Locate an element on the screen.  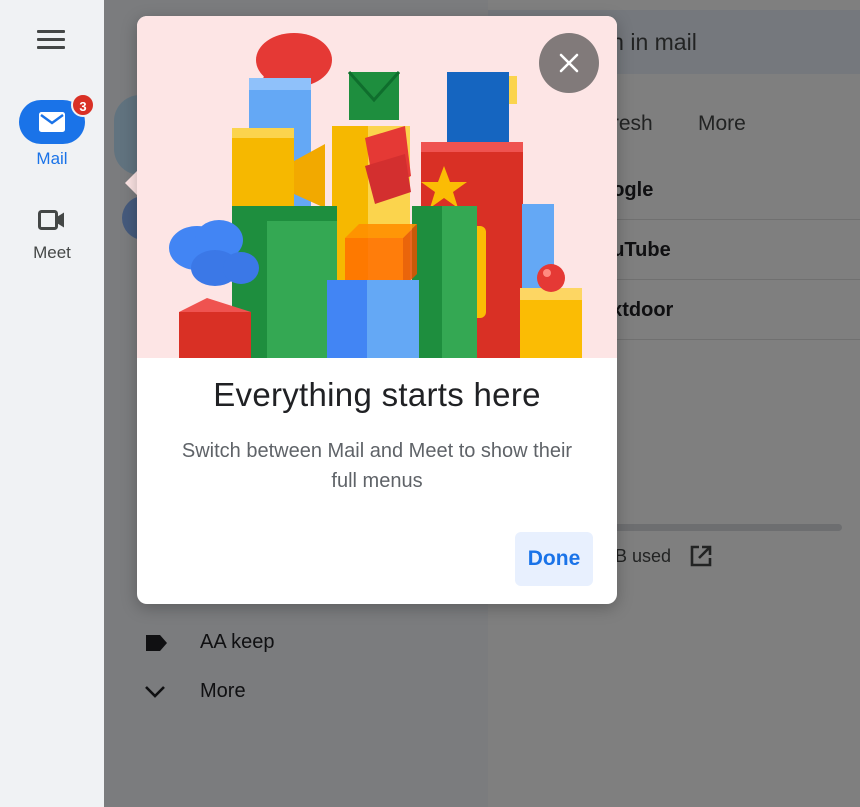
app-rail: 3 Mail Meet is located at coordinates (52, 403).